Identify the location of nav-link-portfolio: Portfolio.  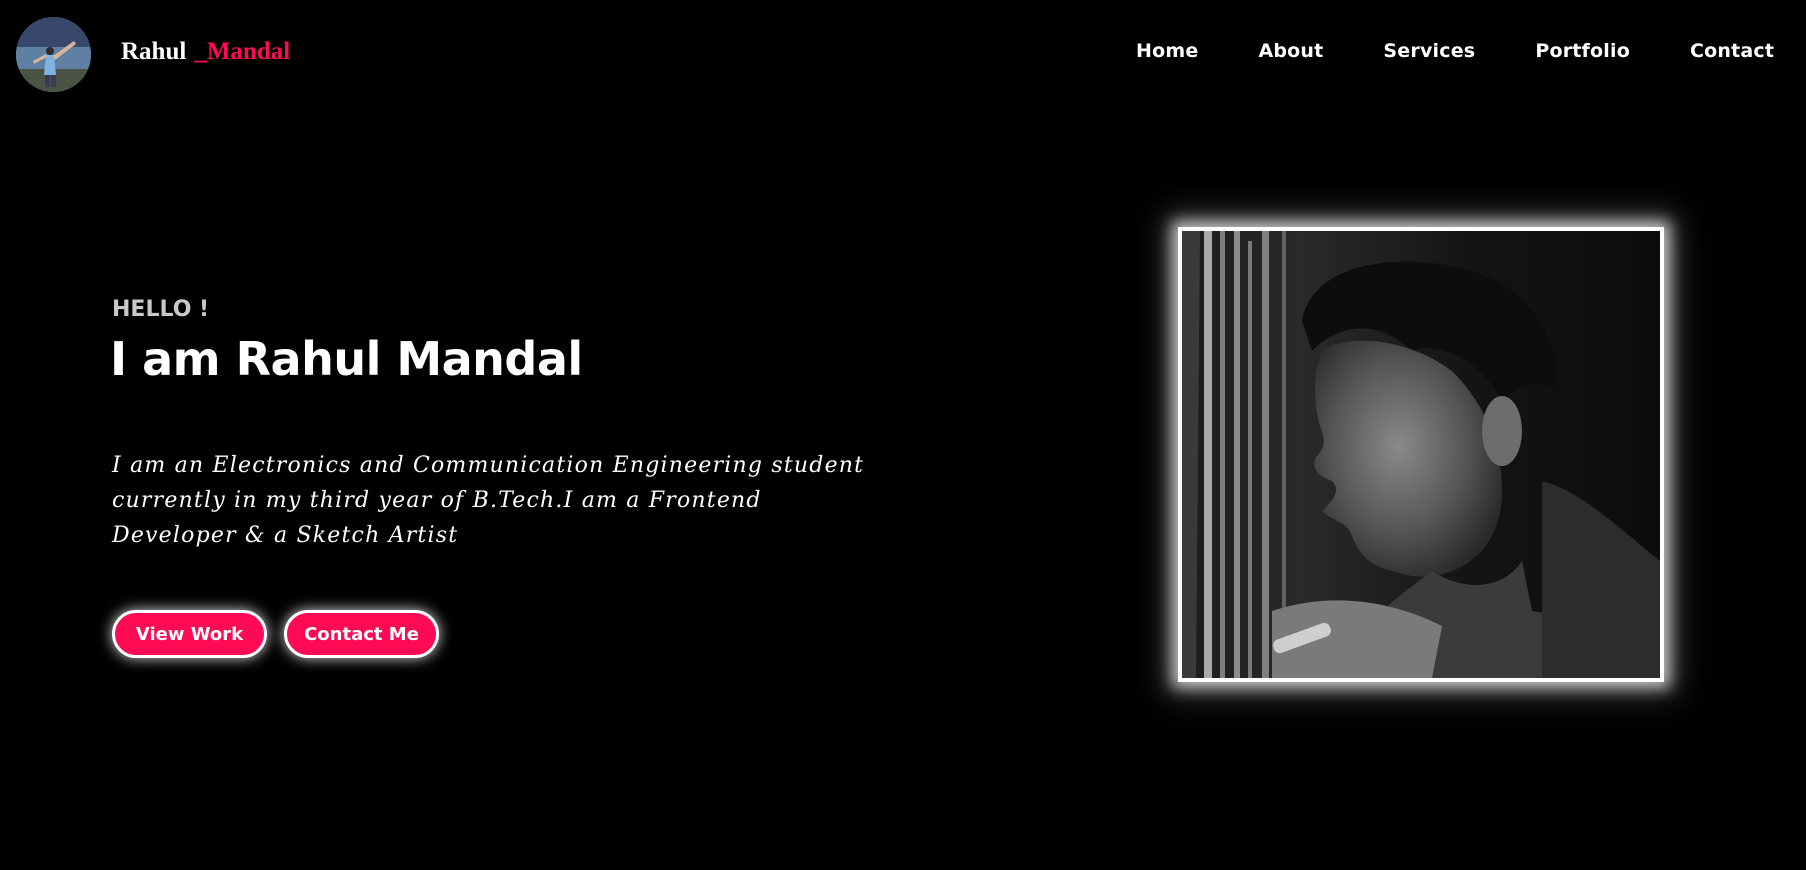
(1582, 51).